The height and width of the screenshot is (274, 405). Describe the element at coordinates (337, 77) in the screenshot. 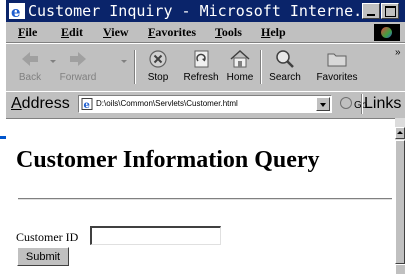

I see `favorites-label: Favorites` at that location.